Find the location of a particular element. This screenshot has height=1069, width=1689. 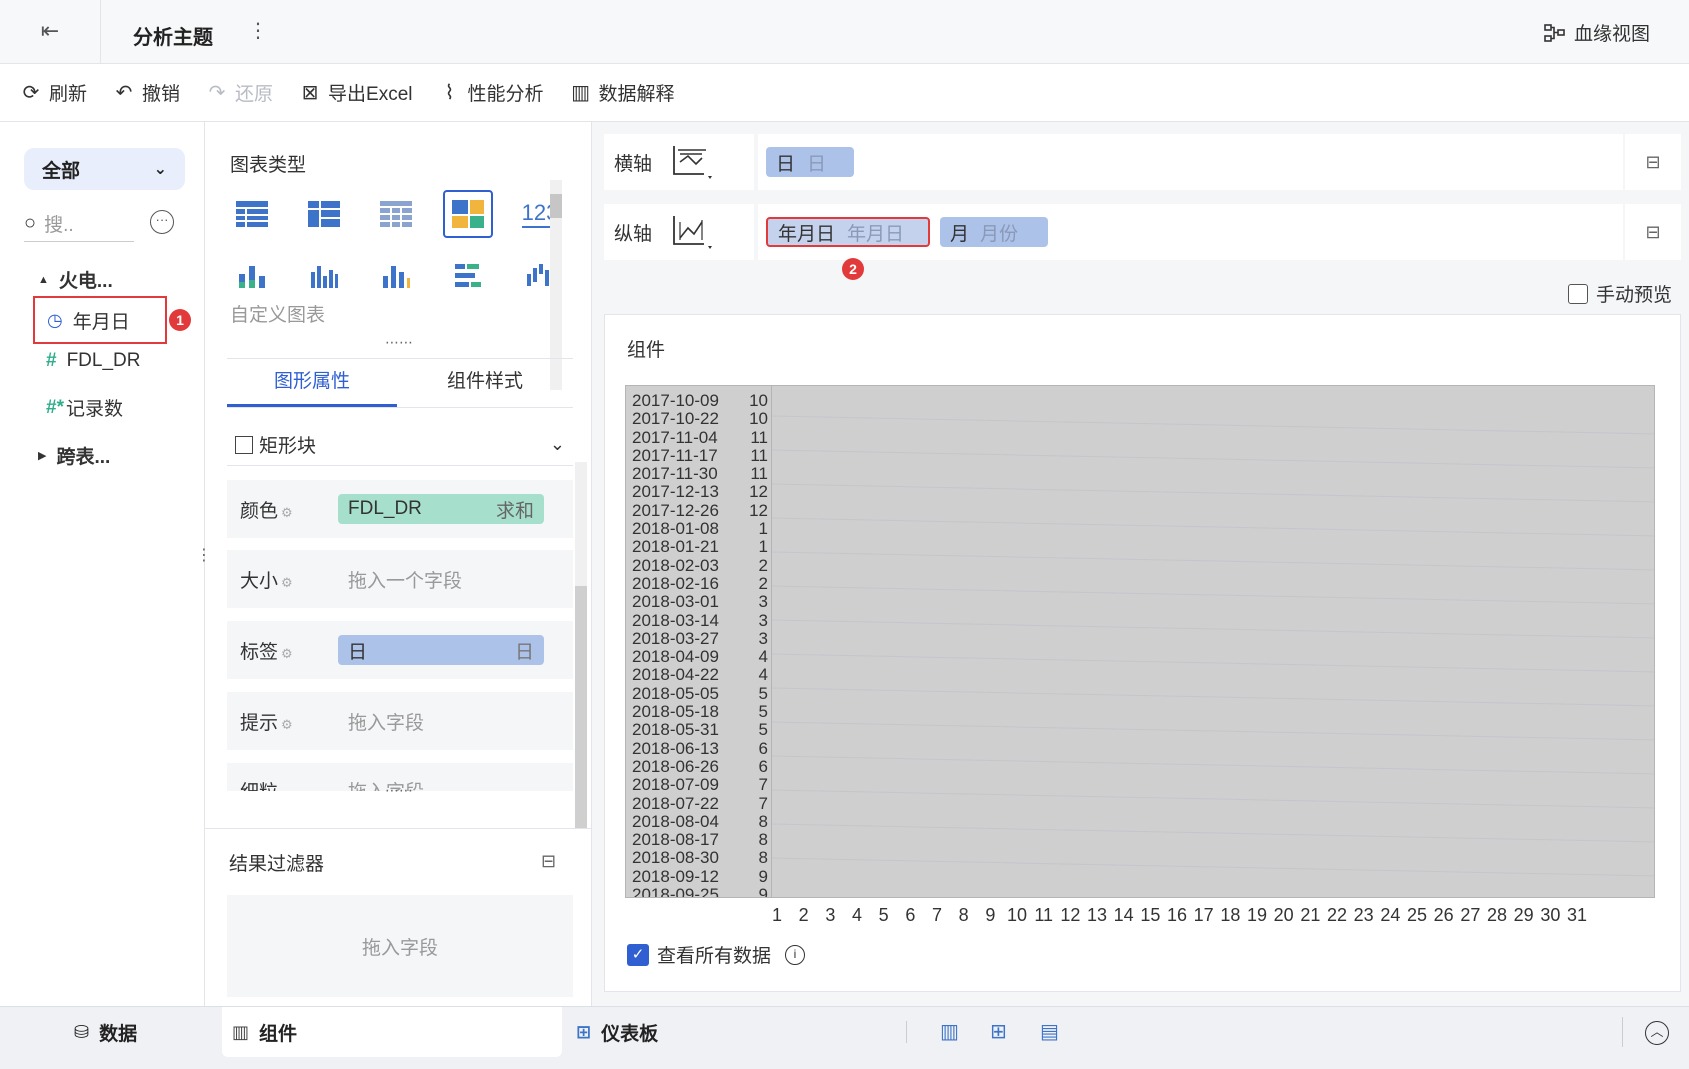

chart-type-detail-table-icon is located at coordinates (396, 214).